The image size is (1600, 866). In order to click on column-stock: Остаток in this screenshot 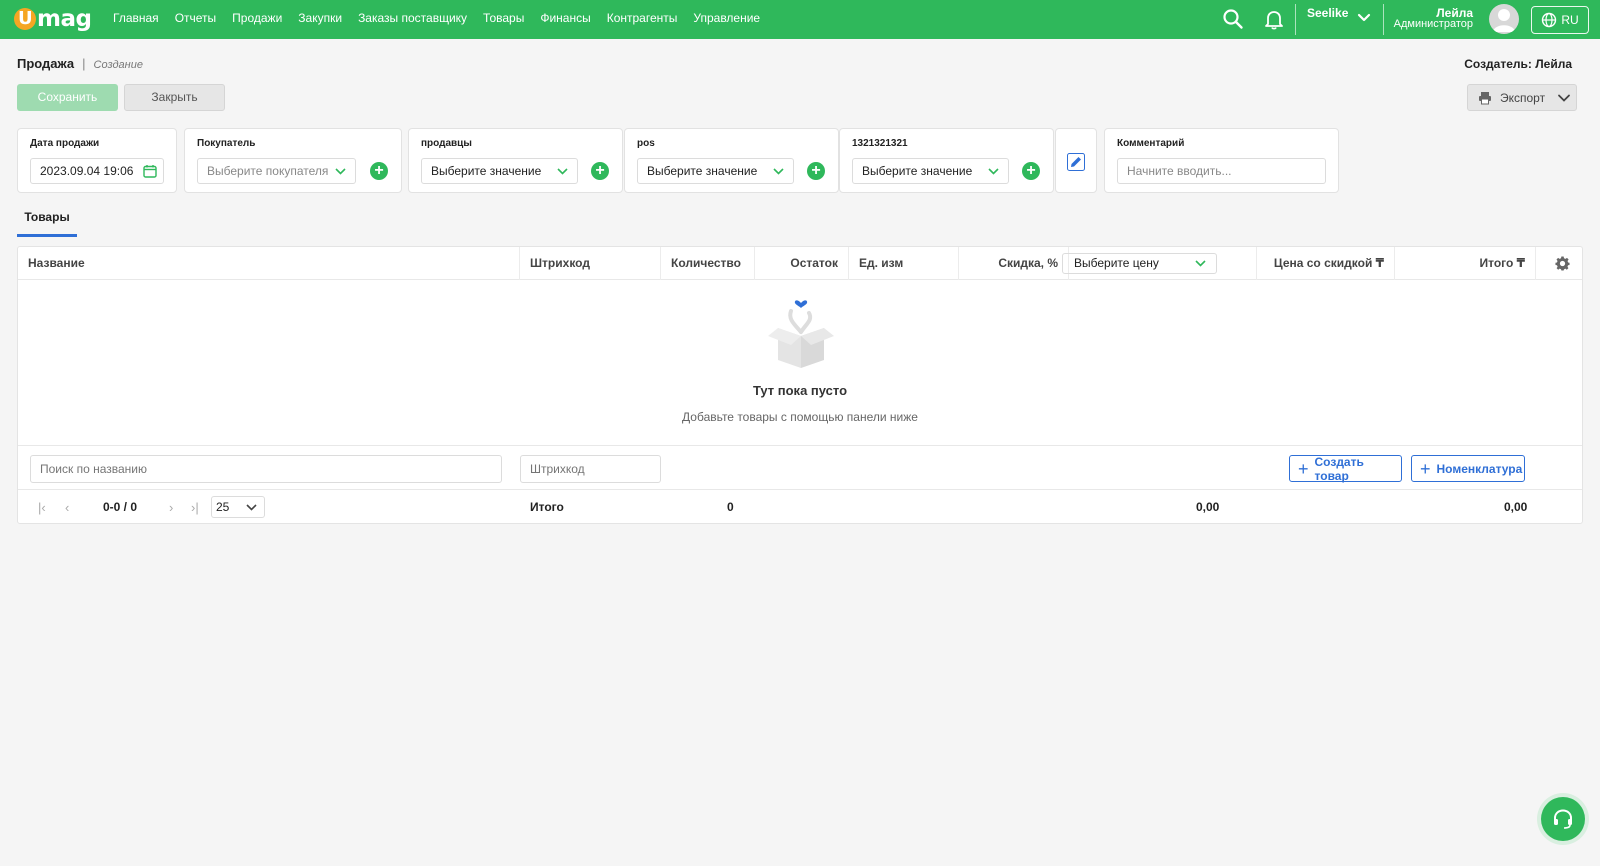, I will do `click(802, 263)`.